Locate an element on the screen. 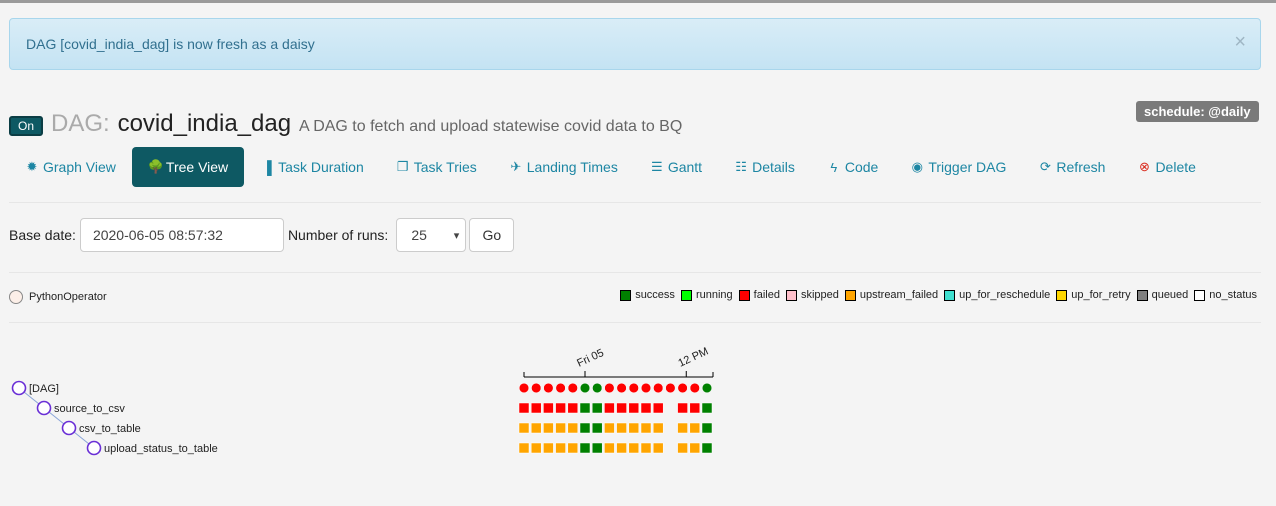 This screenshot has height=506, width=1276. divider is located at coordinates (635, 322).